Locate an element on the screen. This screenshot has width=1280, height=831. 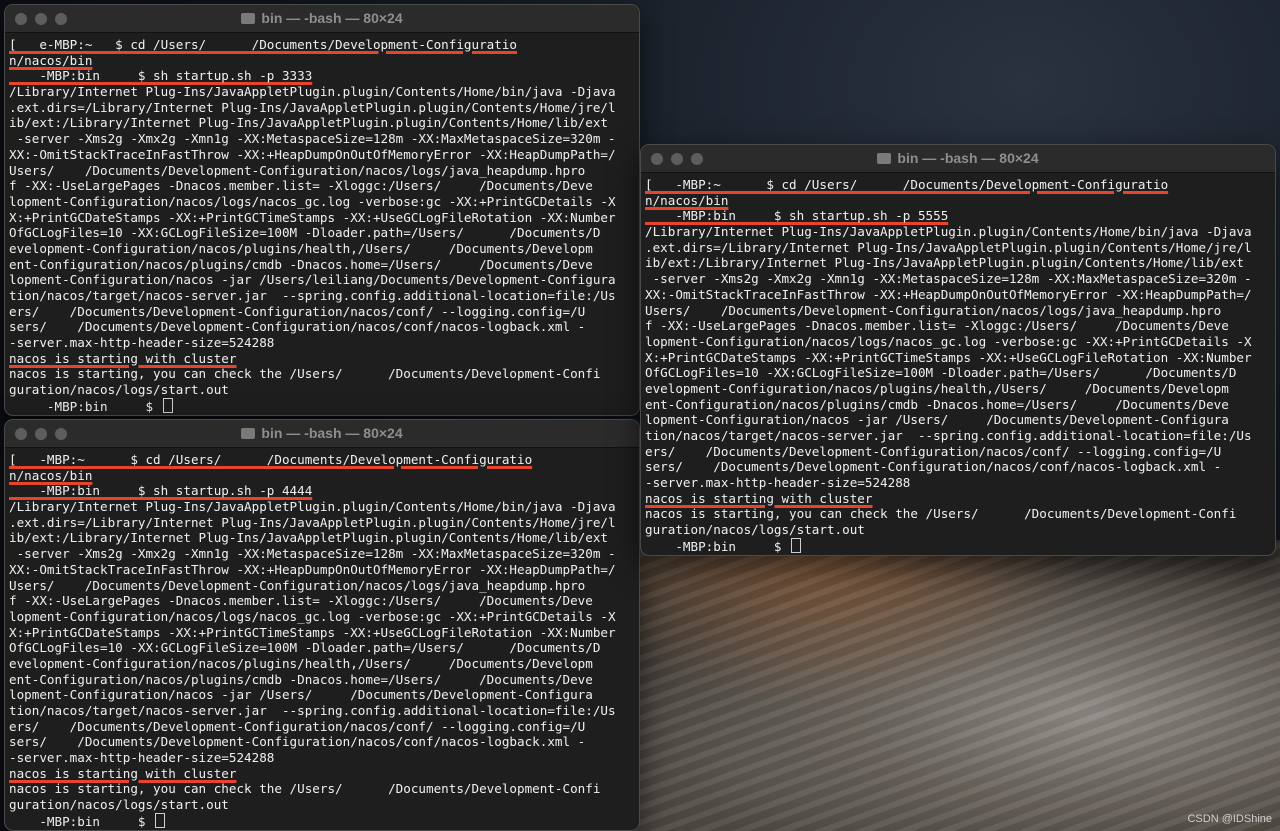
terminal-line: -MBP:bin $ sh startup.sh -p 3333 is located at coordinates (161, 76).